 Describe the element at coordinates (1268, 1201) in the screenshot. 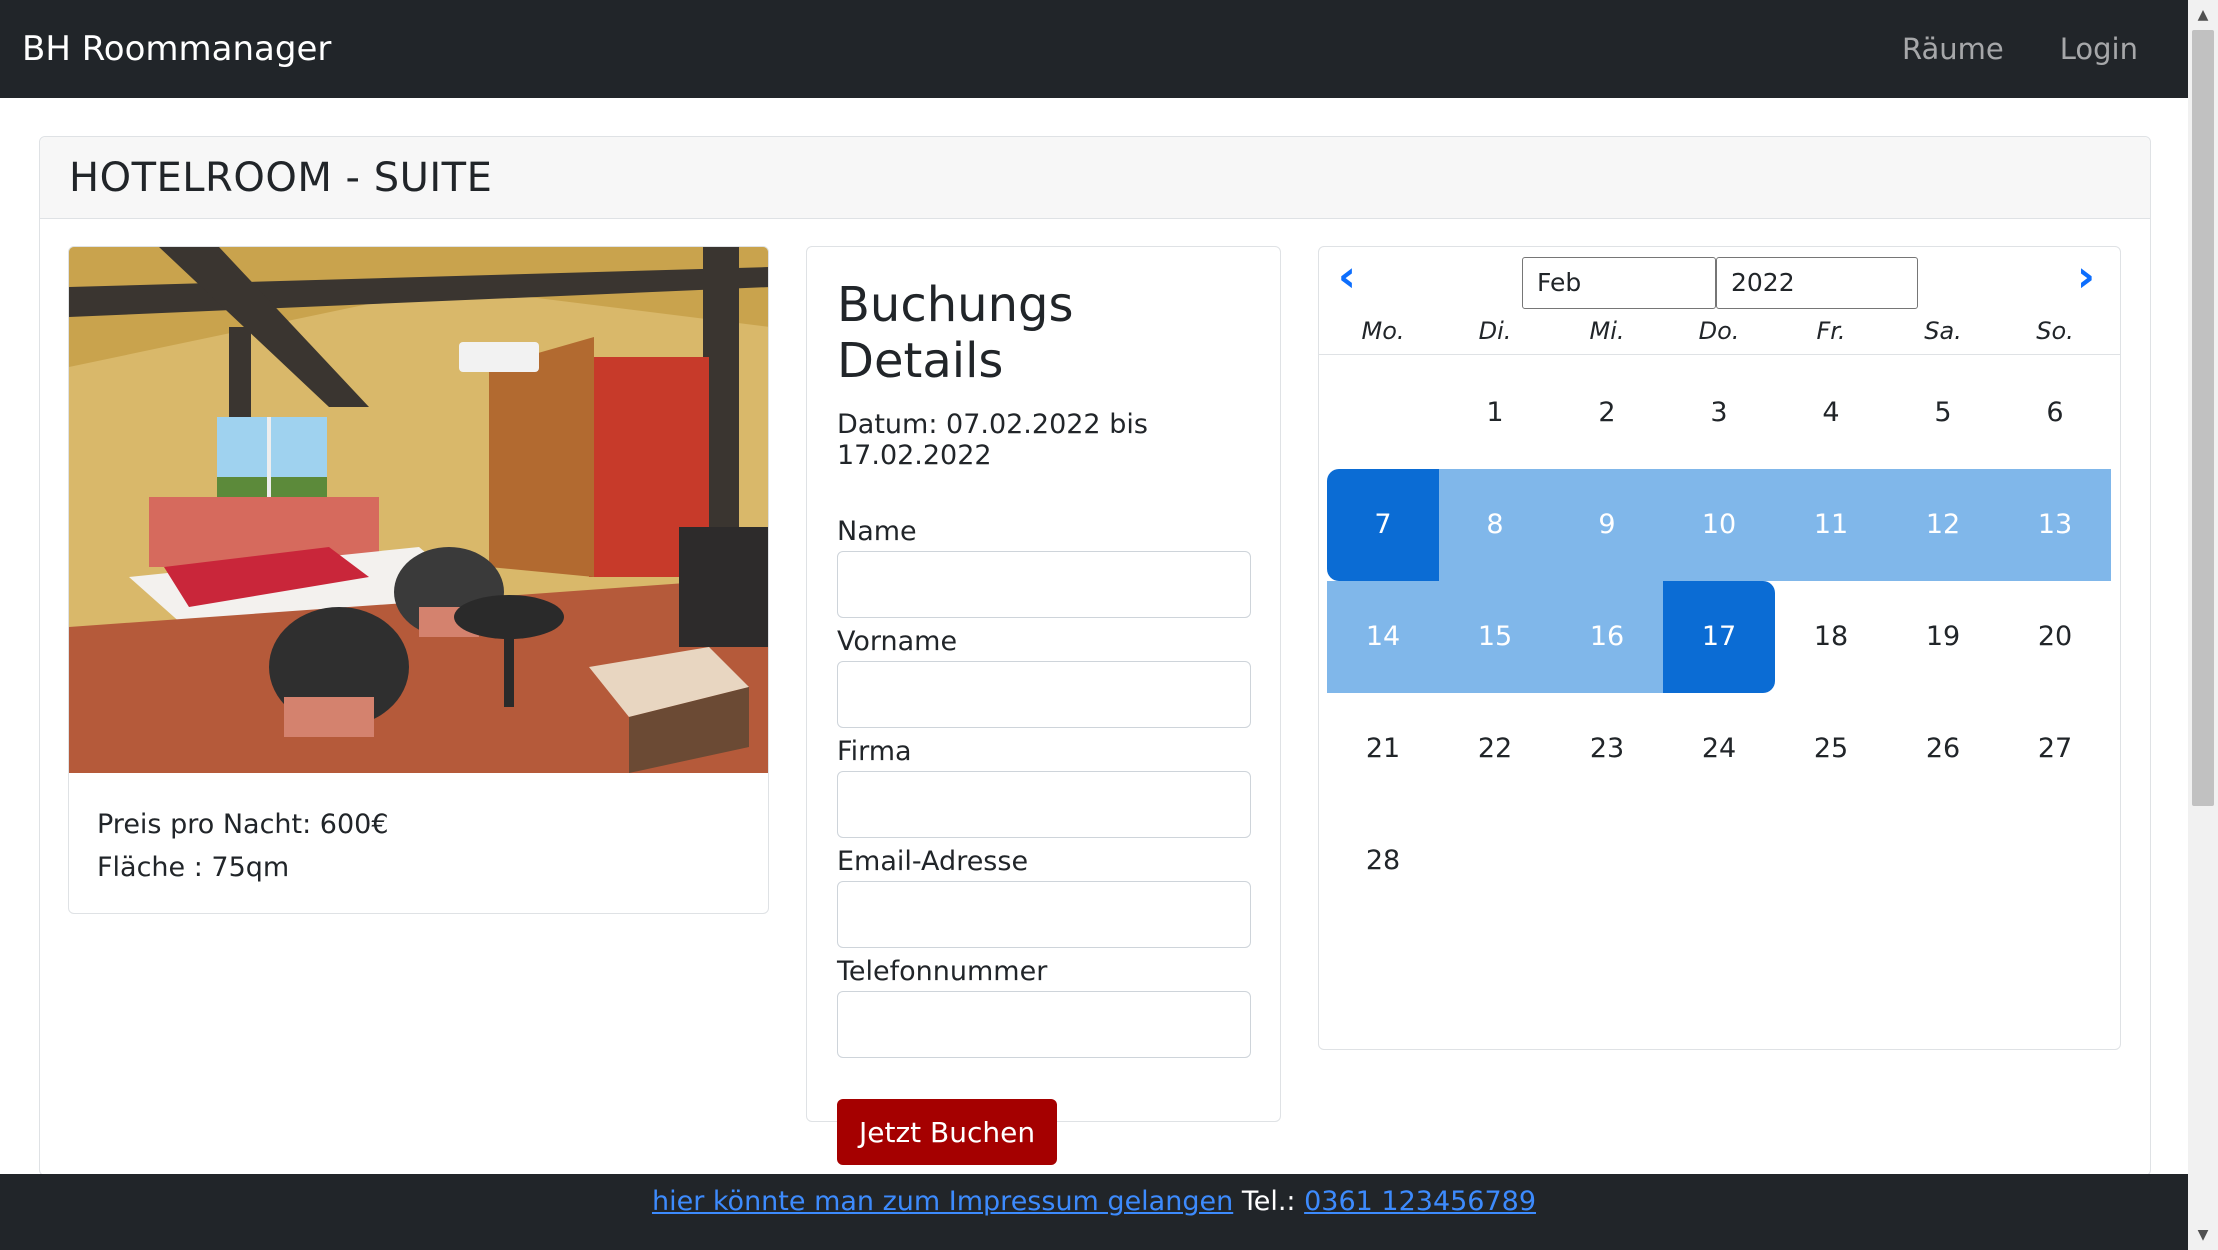

I see `tel-label: Tel.:` at that location.